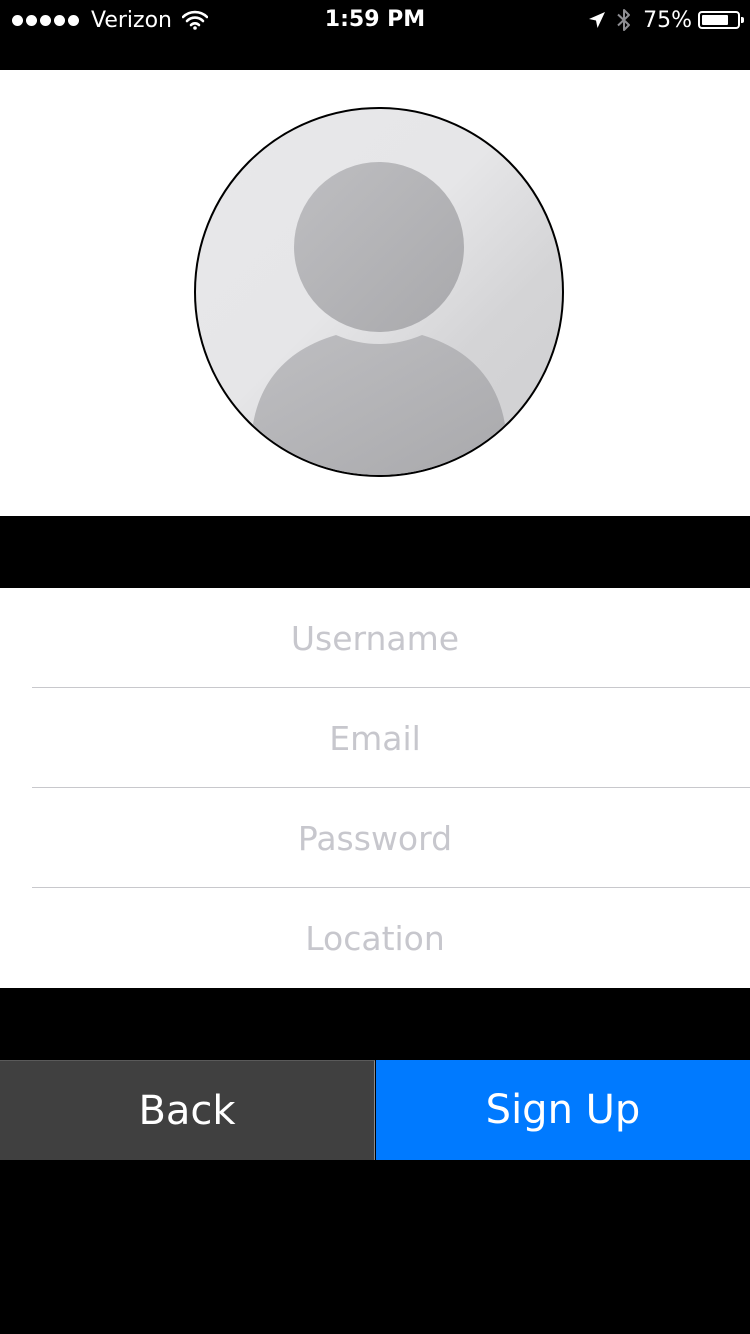 This screenshot has width=750, height=1334. I want to click on username-row, so click(375, 638).